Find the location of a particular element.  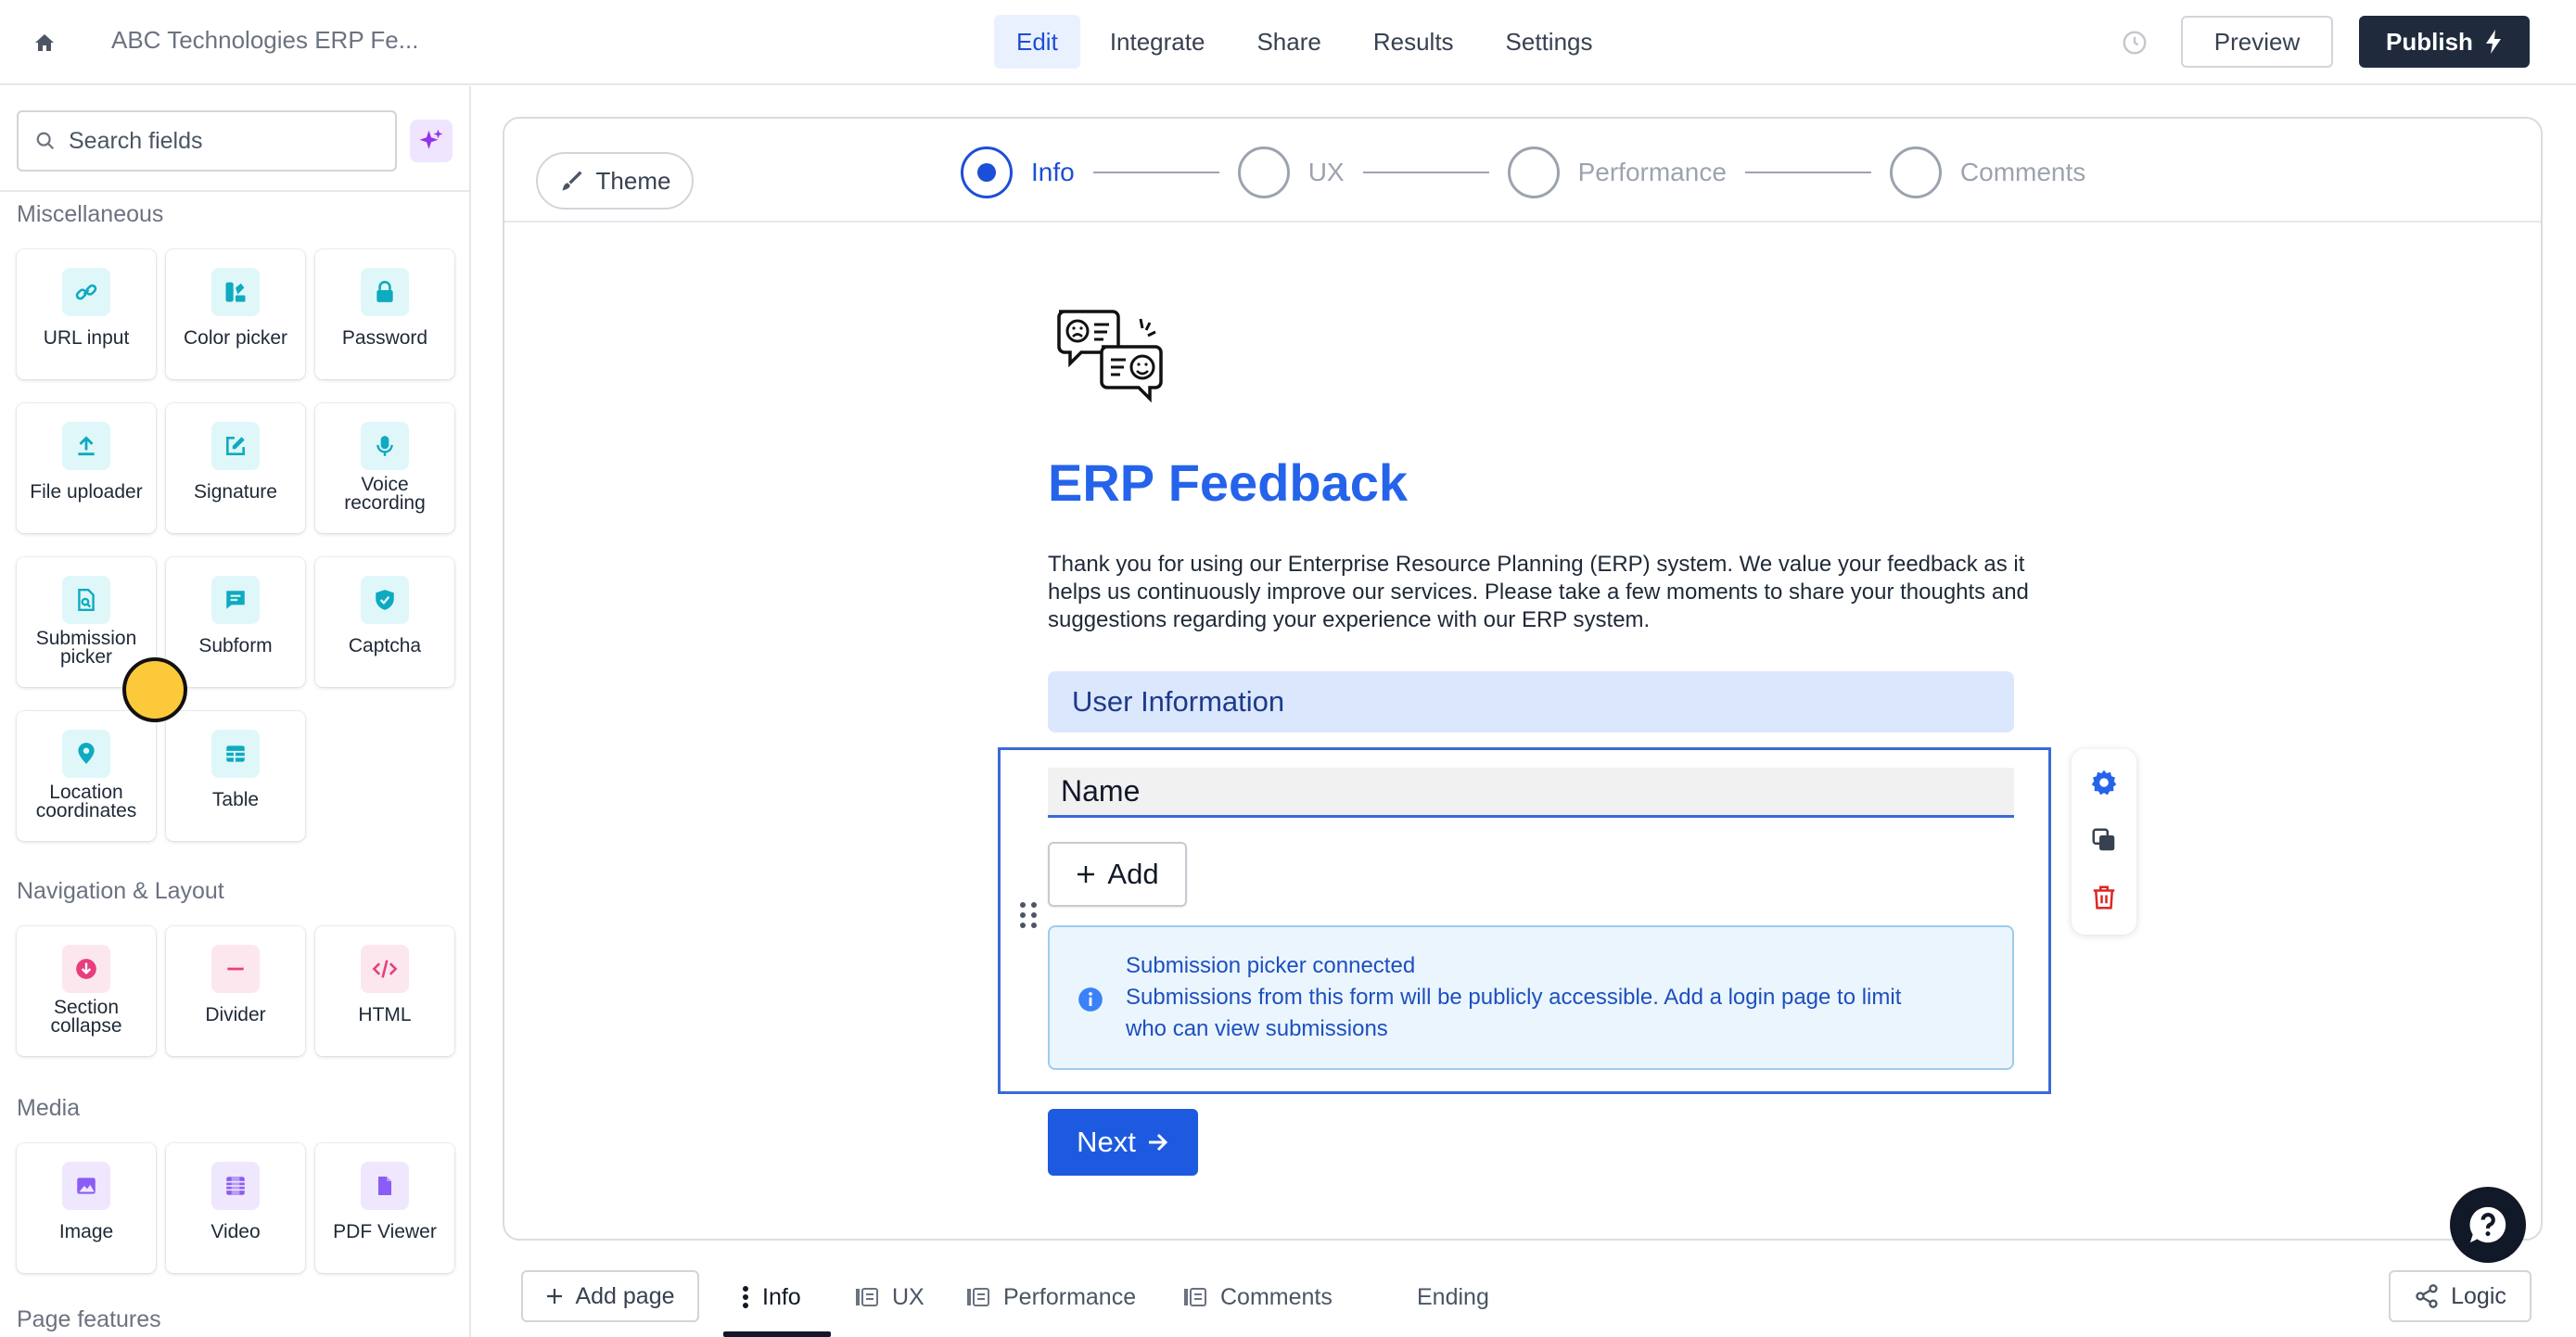

field-tile-table: Table is located at coordinates (235, 776).